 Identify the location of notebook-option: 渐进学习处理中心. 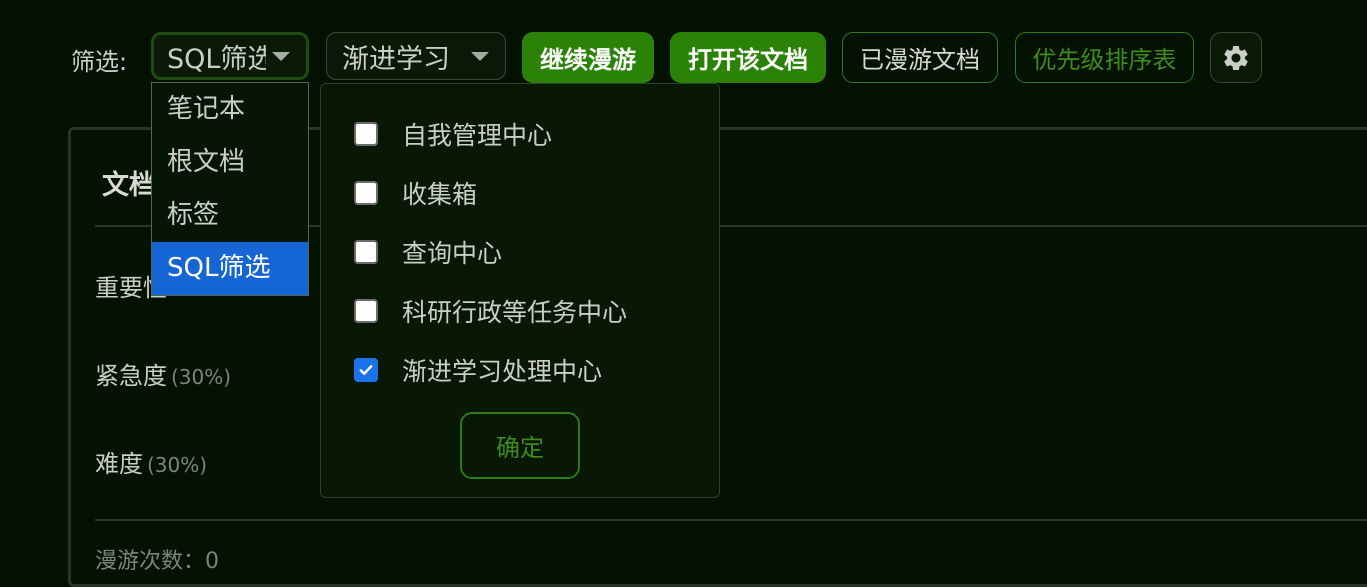
(478, 370).